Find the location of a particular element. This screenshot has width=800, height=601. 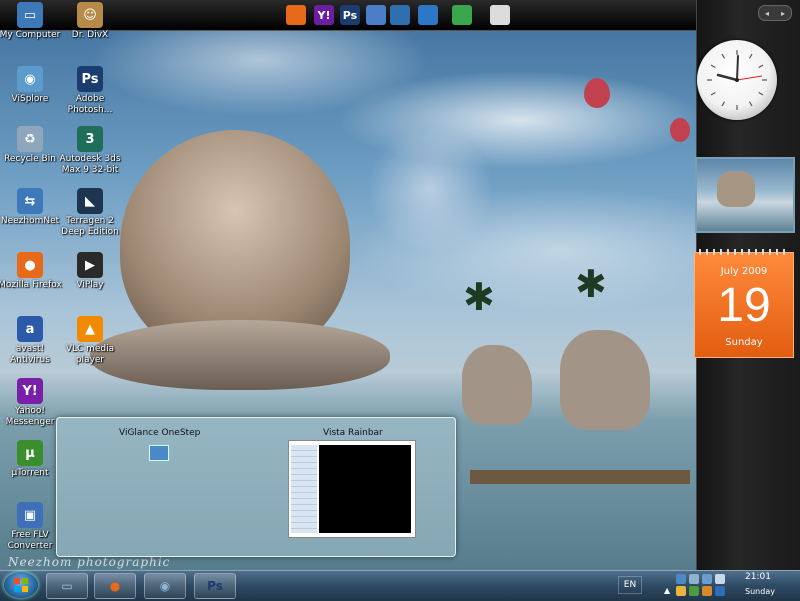

security-tray-icon is located at coordinates (720, 579).